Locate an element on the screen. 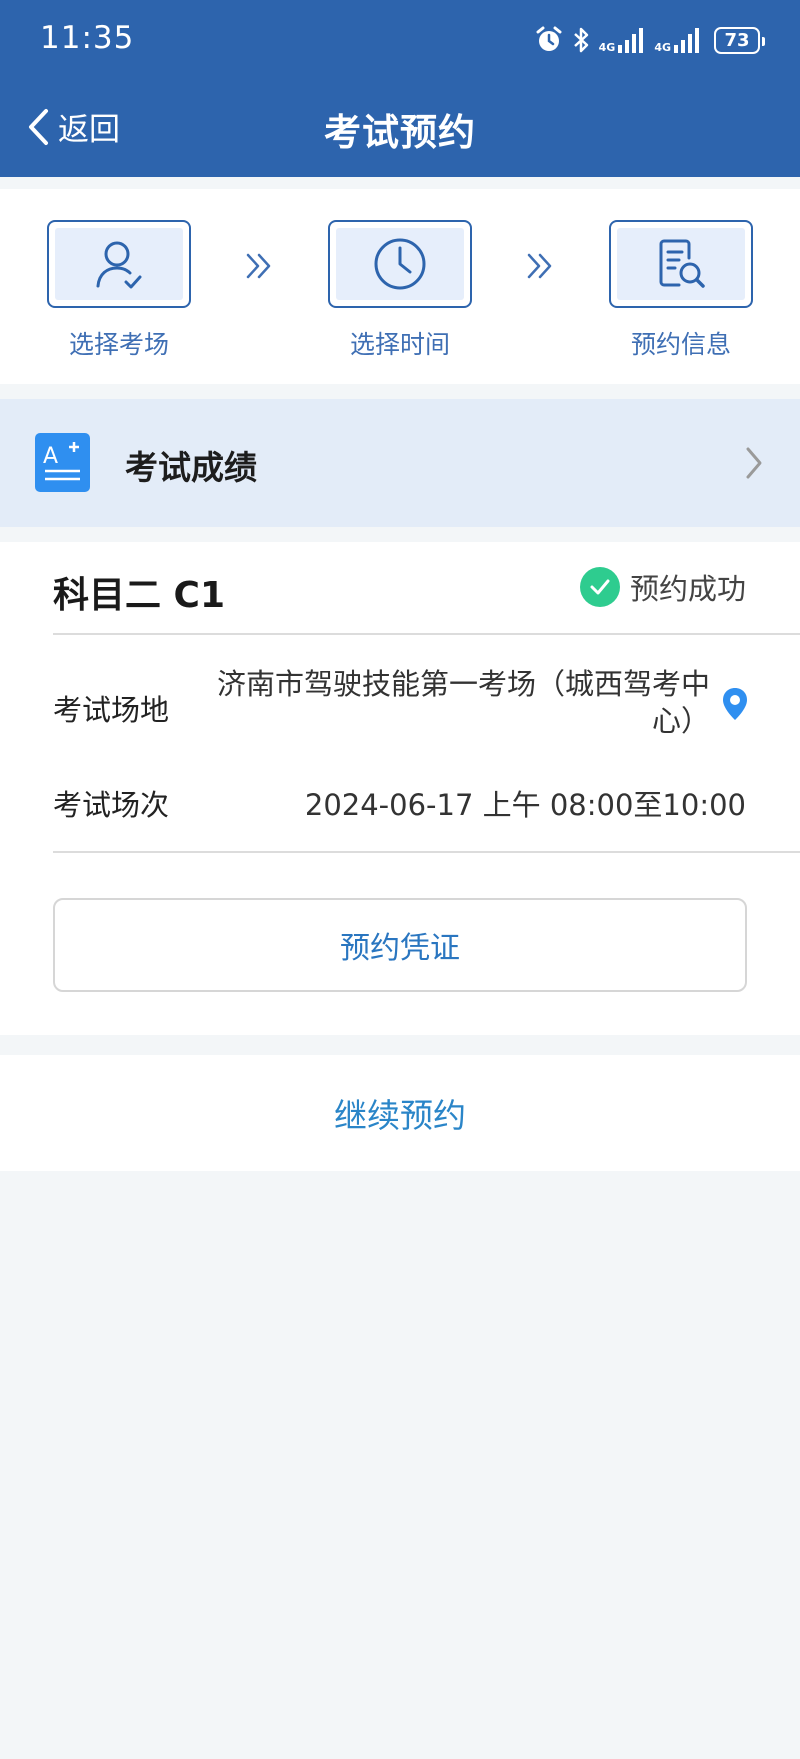 The image size is (800, 1759). clock-icon is located at coordinates (400, 264).